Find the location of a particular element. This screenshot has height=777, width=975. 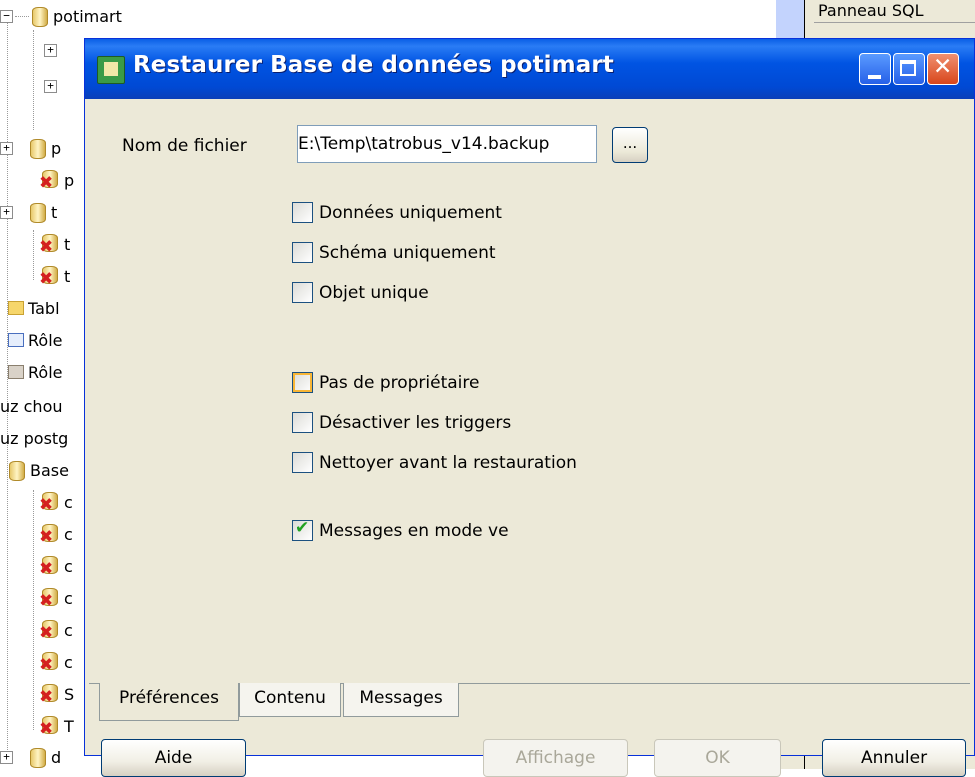

checkbox-verbose-messages: Messages en mode ve is located at coordinates (400, 529).